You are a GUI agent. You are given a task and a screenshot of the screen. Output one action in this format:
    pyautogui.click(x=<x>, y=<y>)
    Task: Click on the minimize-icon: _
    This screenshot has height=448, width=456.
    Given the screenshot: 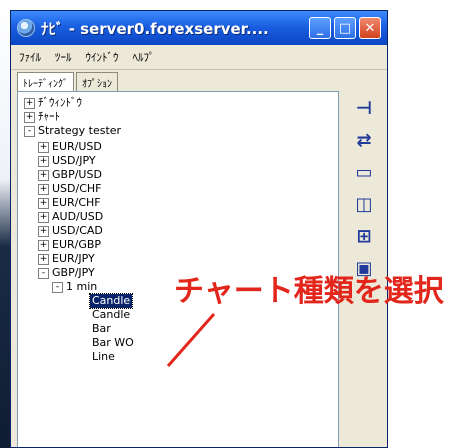 What is the action you would take?
    pyautogui.click(x=320, y=28)
    